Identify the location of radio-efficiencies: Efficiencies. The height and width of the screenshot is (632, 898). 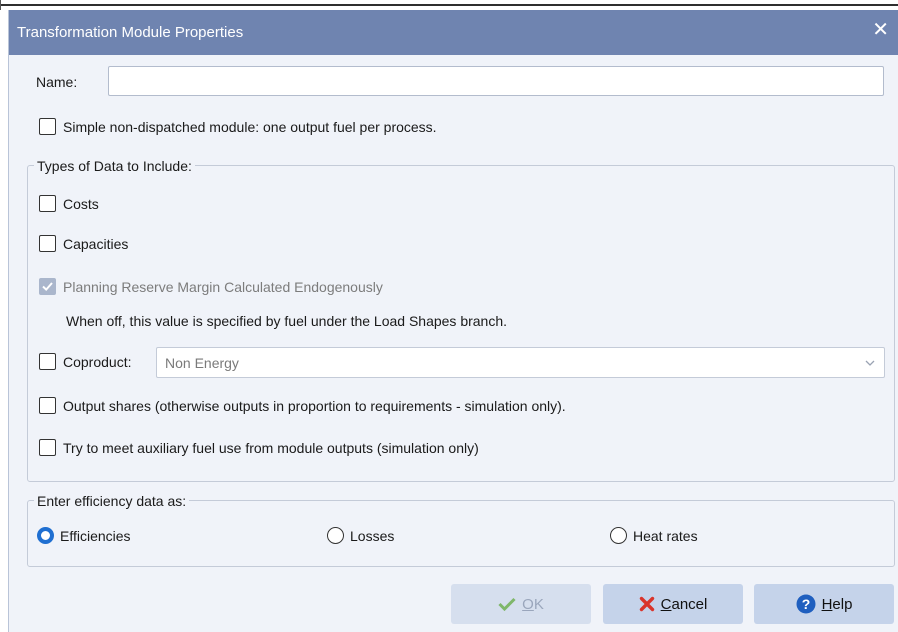
(84, 535).